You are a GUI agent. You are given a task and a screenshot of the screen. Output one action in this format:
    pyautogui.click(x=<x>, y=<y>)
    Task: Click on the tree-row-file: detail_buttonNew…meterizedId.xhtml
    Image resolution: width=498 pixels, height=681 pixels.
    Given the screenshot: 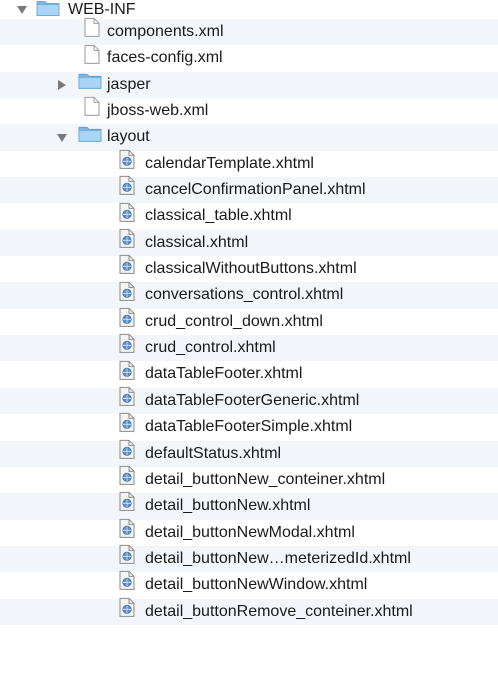 What is the action you would take?
    pyautogui.click(x=249, y=558)
    